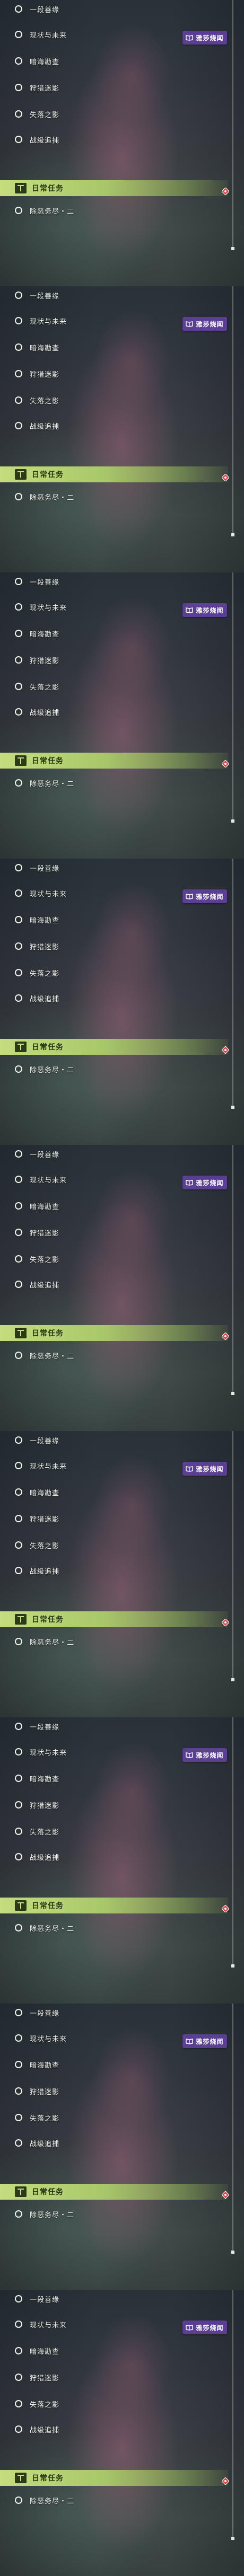 This screenshot has width=244, height=2576. Describe the element at coordinates (45, 296) in the screenshot. I see `quest-item-label: 一段善缘` at that location.